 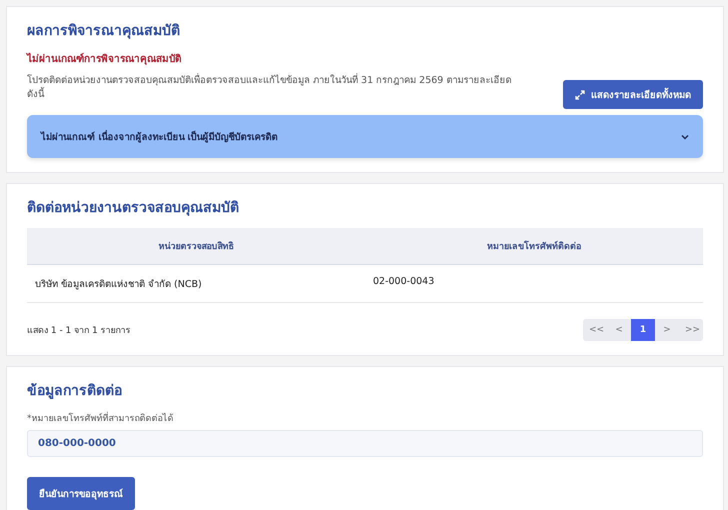 I want to click on show-details-button: แสดงรายละเอียดทั้งหมด, so click(x=633, y=94).